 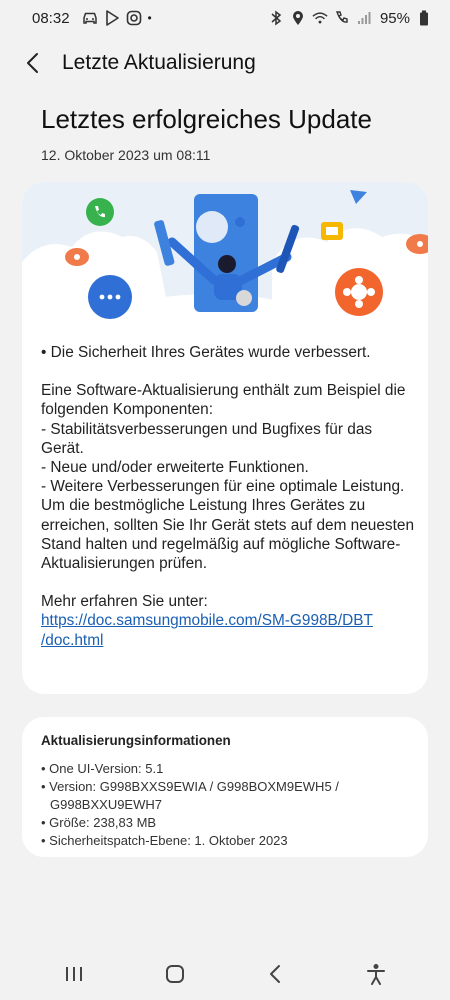 I want to click on update-illustration, so click(x=225, y=255).